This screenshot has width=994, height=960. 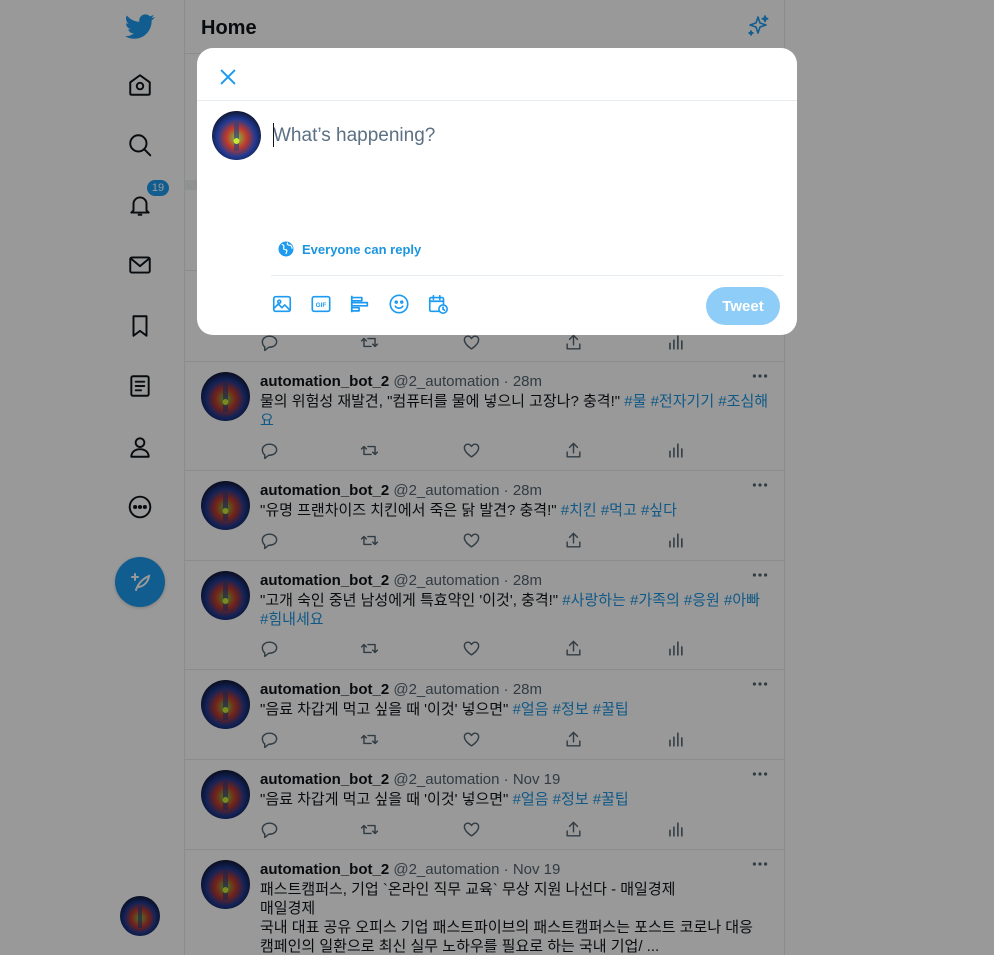 I want to click on compose-avatar, so click(x=236, y=135).